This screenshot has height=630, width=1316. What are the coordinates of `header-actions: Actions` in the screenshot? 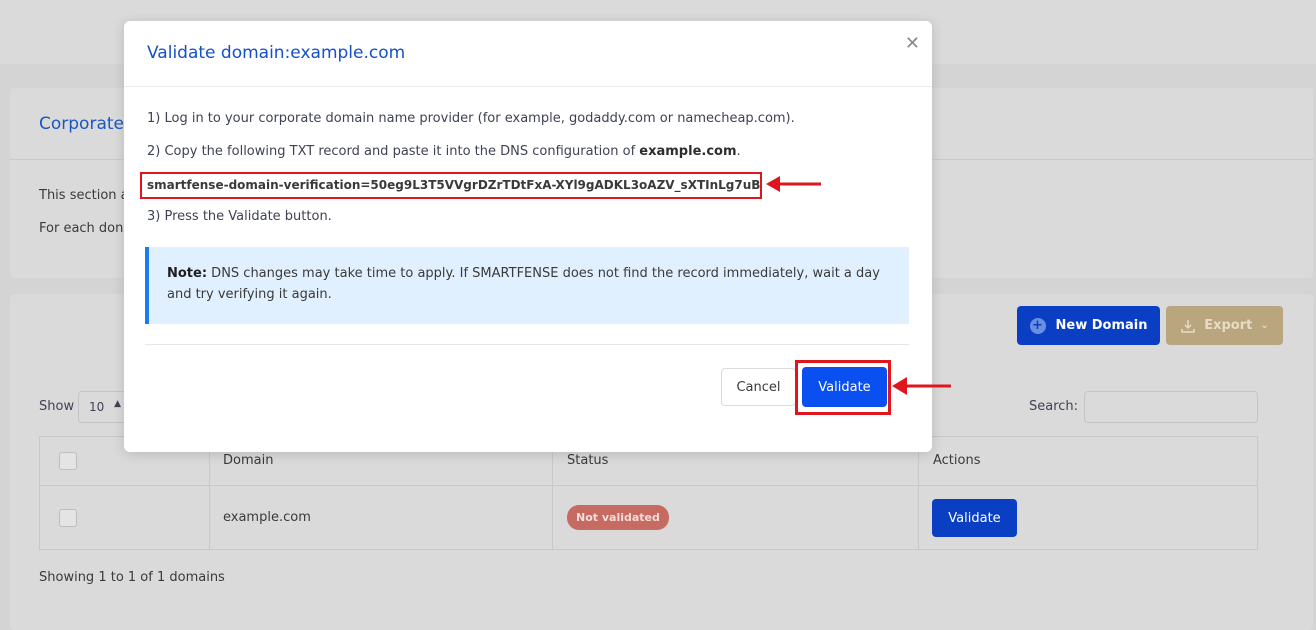 It's located at (957, 460).